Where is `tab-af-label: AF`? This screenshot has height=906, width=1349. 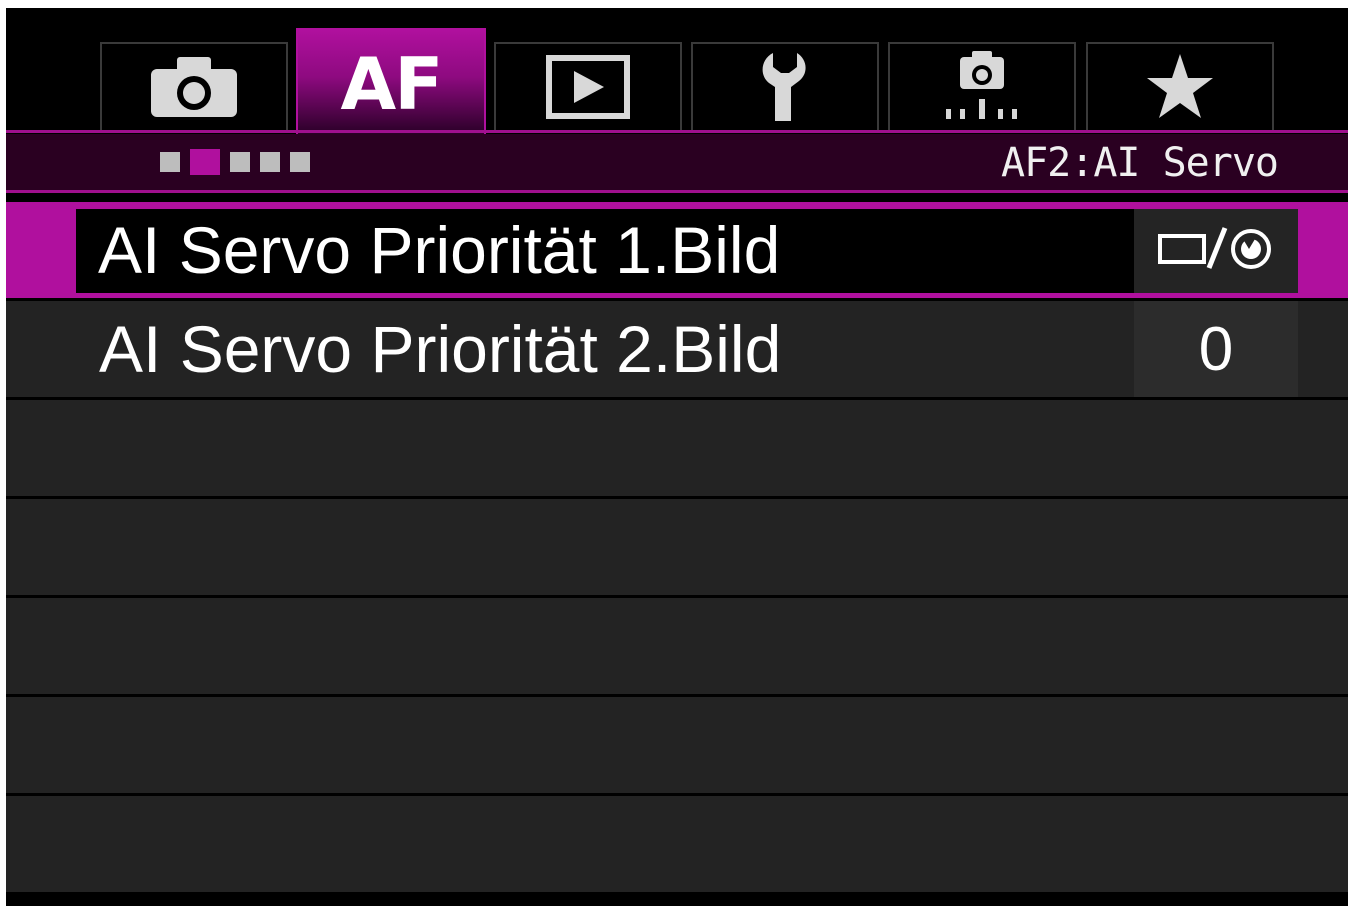 tab-af-label: AF is located at coordinates (392, 84).